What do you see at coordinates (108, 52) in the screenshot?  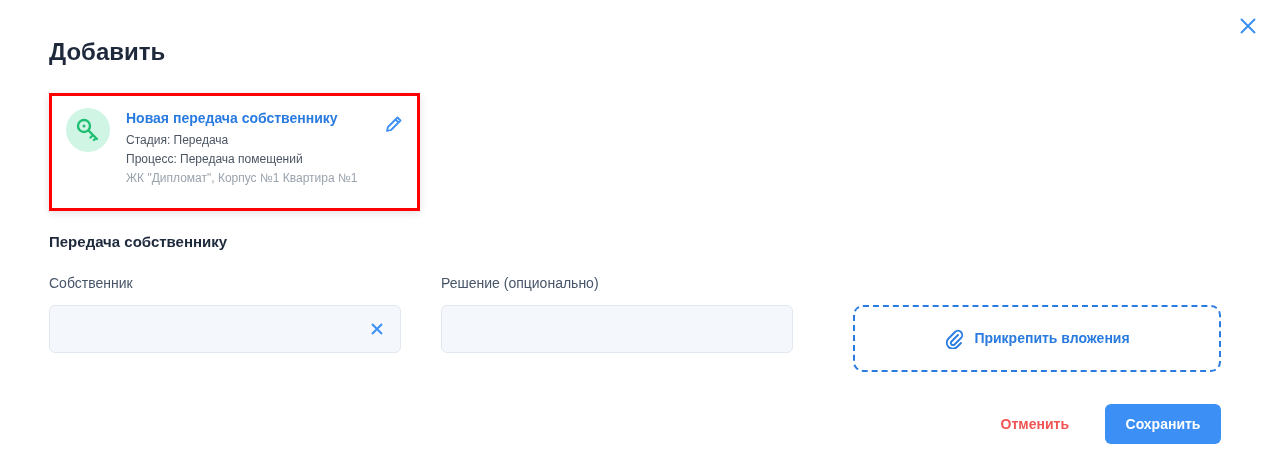 I see `dialog-title: Добавить` at bounding box center [108, 52].